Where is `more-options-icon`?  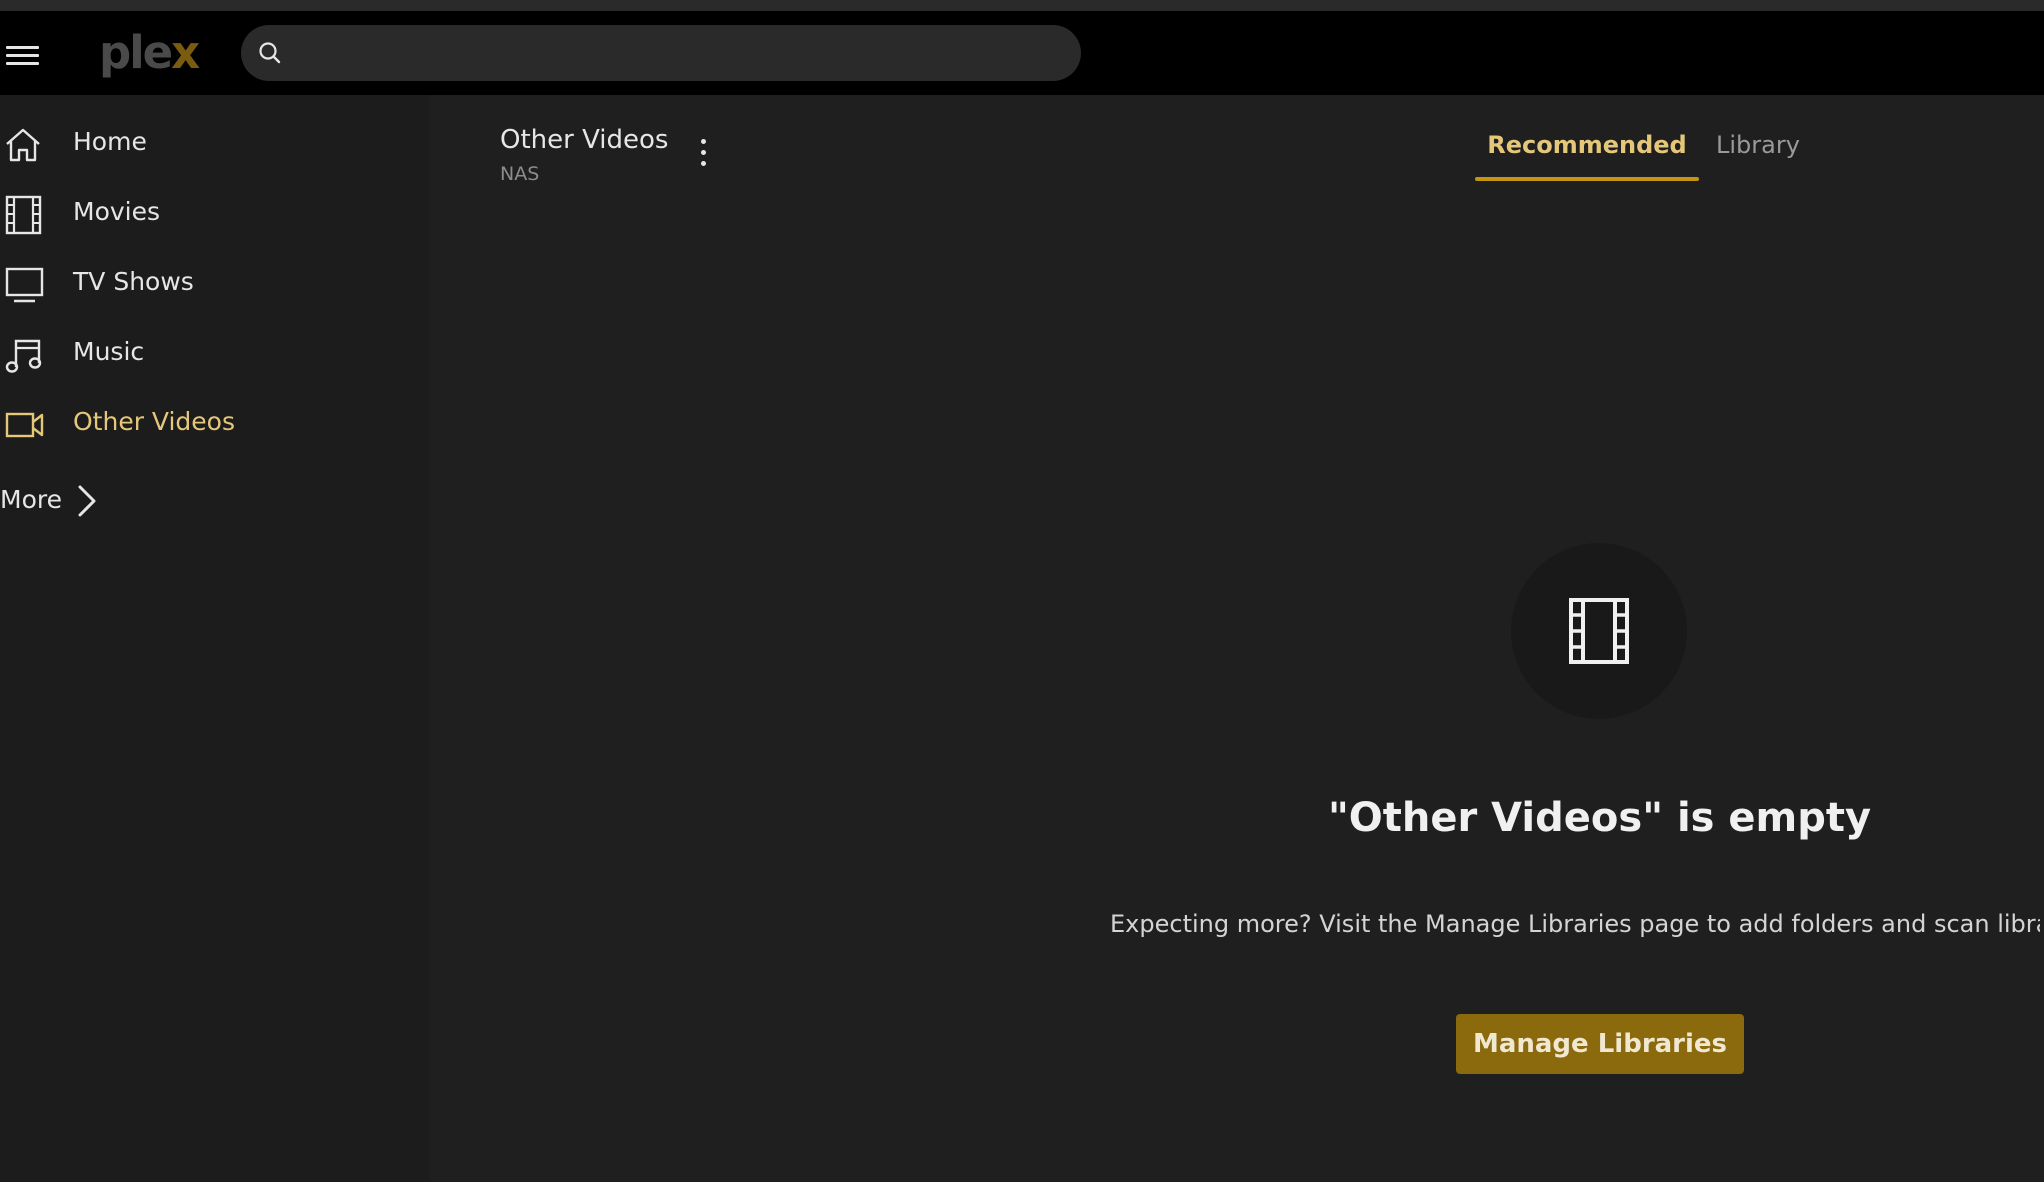 more-options-icon is located at coordinates (704, 153).